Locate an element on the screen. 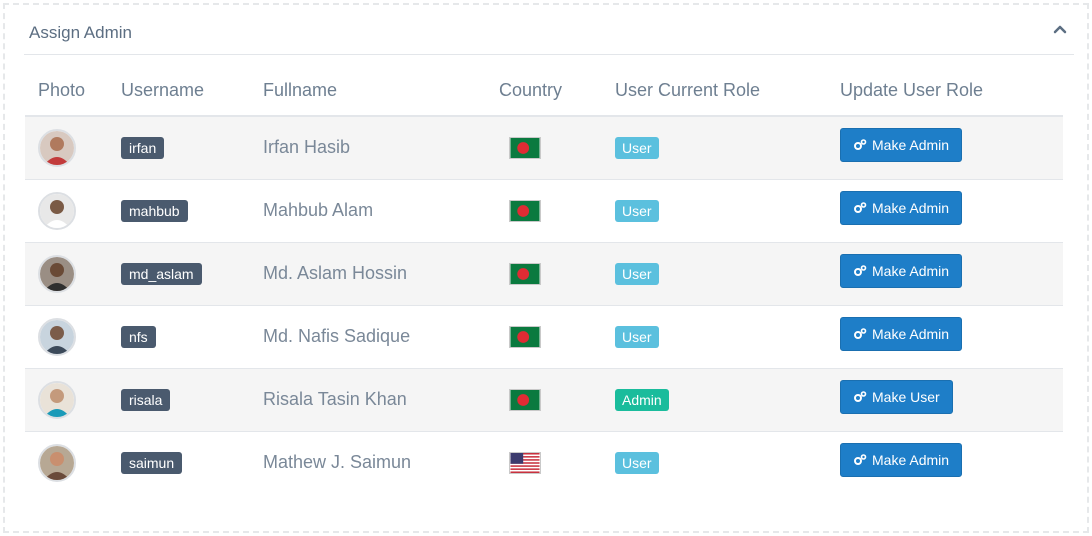 The image size is (1092, 536). username-badge: risala is located at coordinates (146, 399).